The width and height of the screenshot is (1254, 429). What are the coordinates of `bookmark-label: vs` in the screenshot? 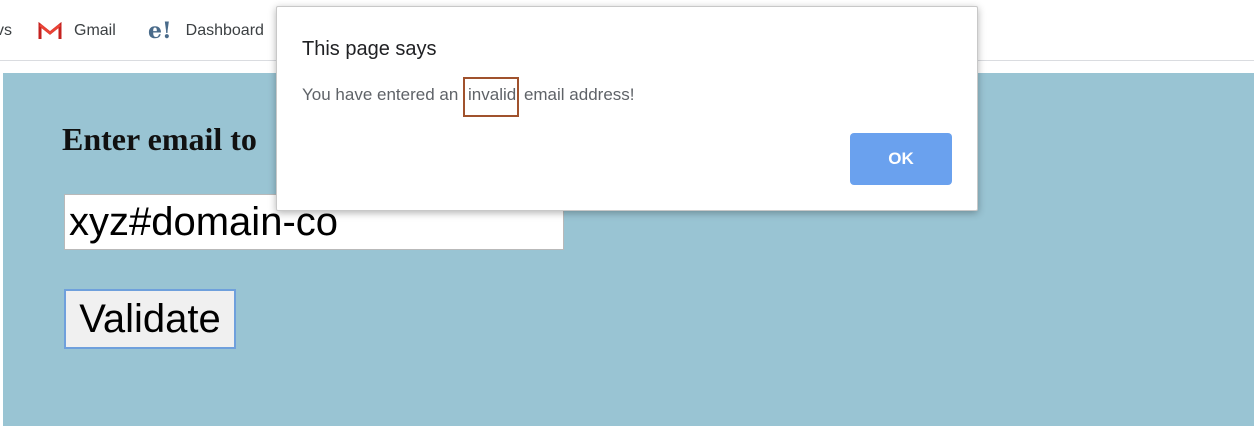 It's located at (6, 30).